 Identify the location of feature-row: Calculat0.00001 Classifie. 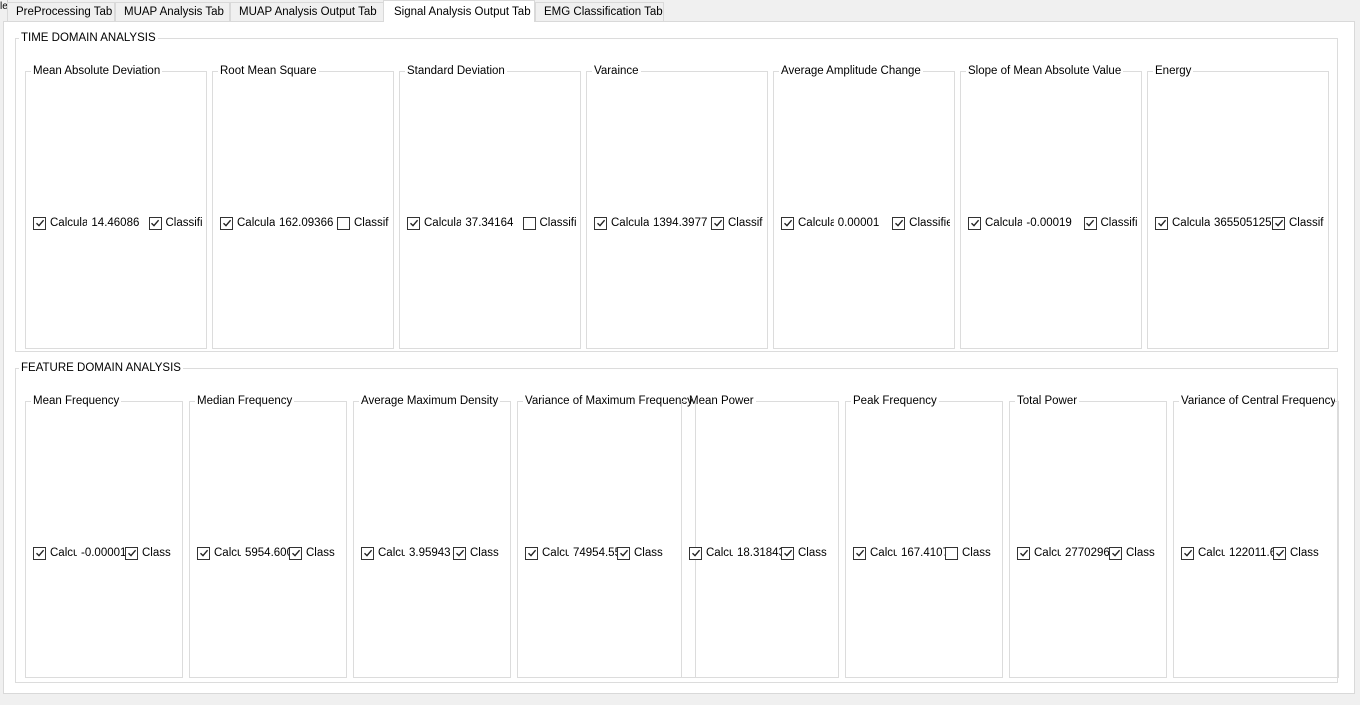
(865, 223).